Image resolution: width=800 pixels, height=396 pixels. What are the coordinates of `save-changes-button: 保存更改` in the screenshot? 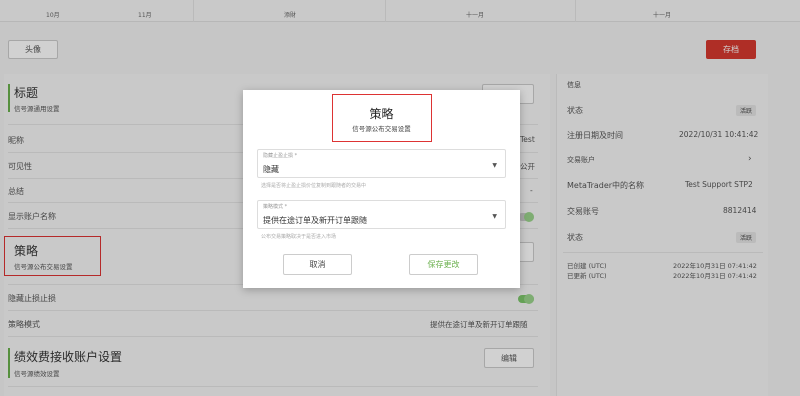 It's located at (443, 264).